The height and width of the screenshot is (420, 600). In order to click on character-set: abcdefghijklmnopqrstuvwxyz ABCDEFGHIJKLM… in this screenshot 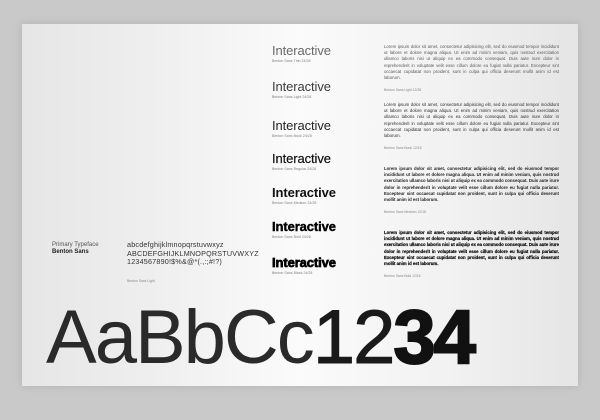, I will do `click(193, 261)`.